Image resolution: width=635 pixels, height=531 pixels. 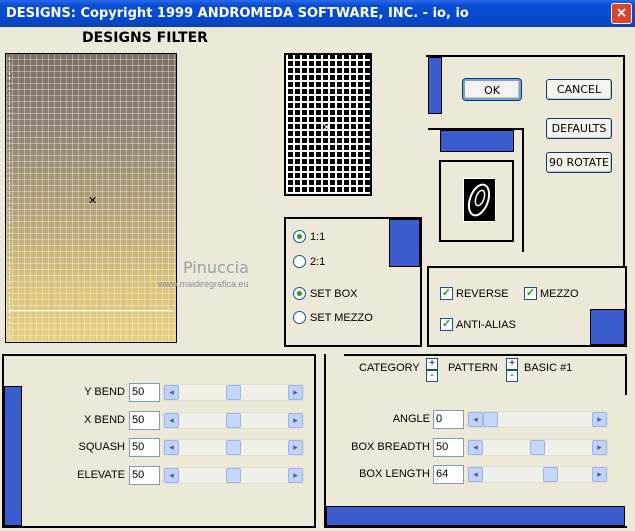 What do you see at coordinates (482, 293) in the screenshot?
I see `checkbox-label: REVERSE` at bounding box center [482, 293].